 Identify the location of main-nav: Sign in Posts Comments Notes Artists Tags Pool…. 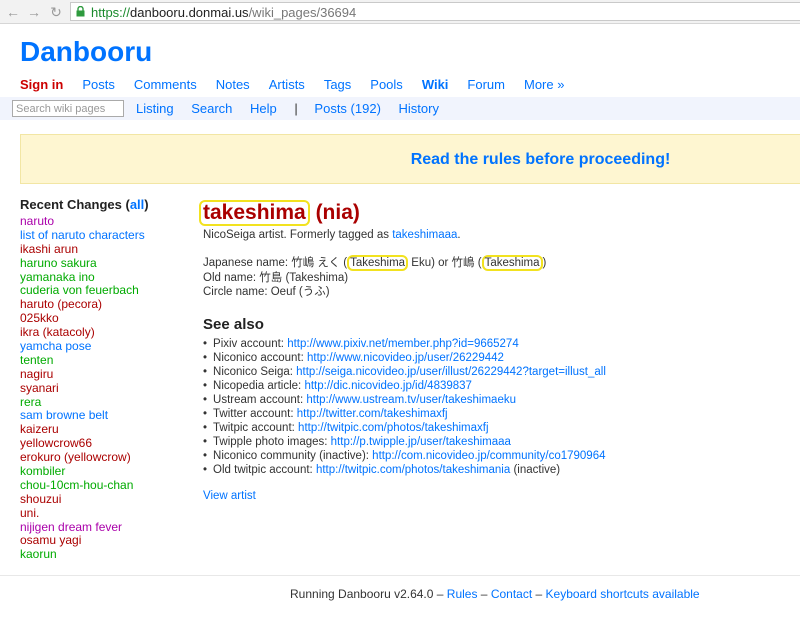
(301, 86).